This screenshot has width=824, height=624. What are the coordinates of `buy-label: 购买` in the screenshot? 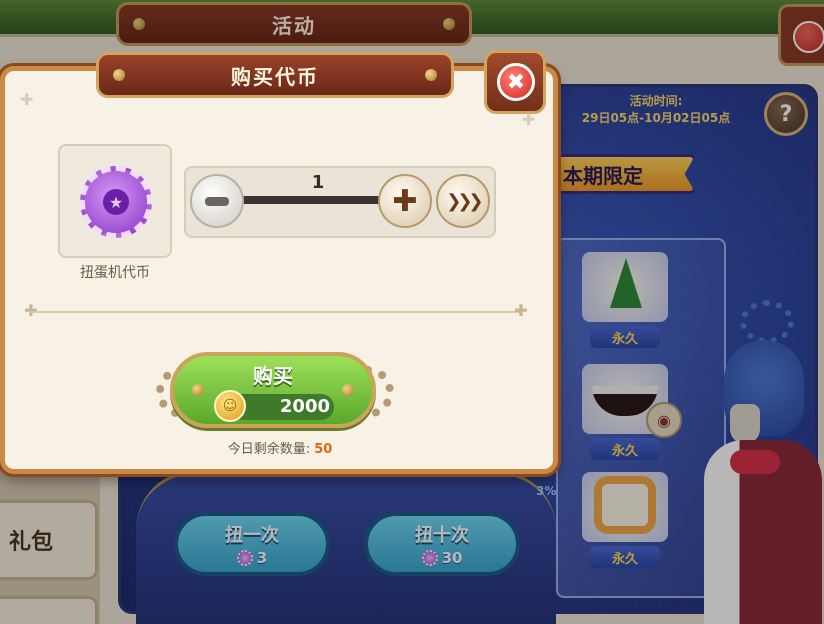 It's located at (273, 376).